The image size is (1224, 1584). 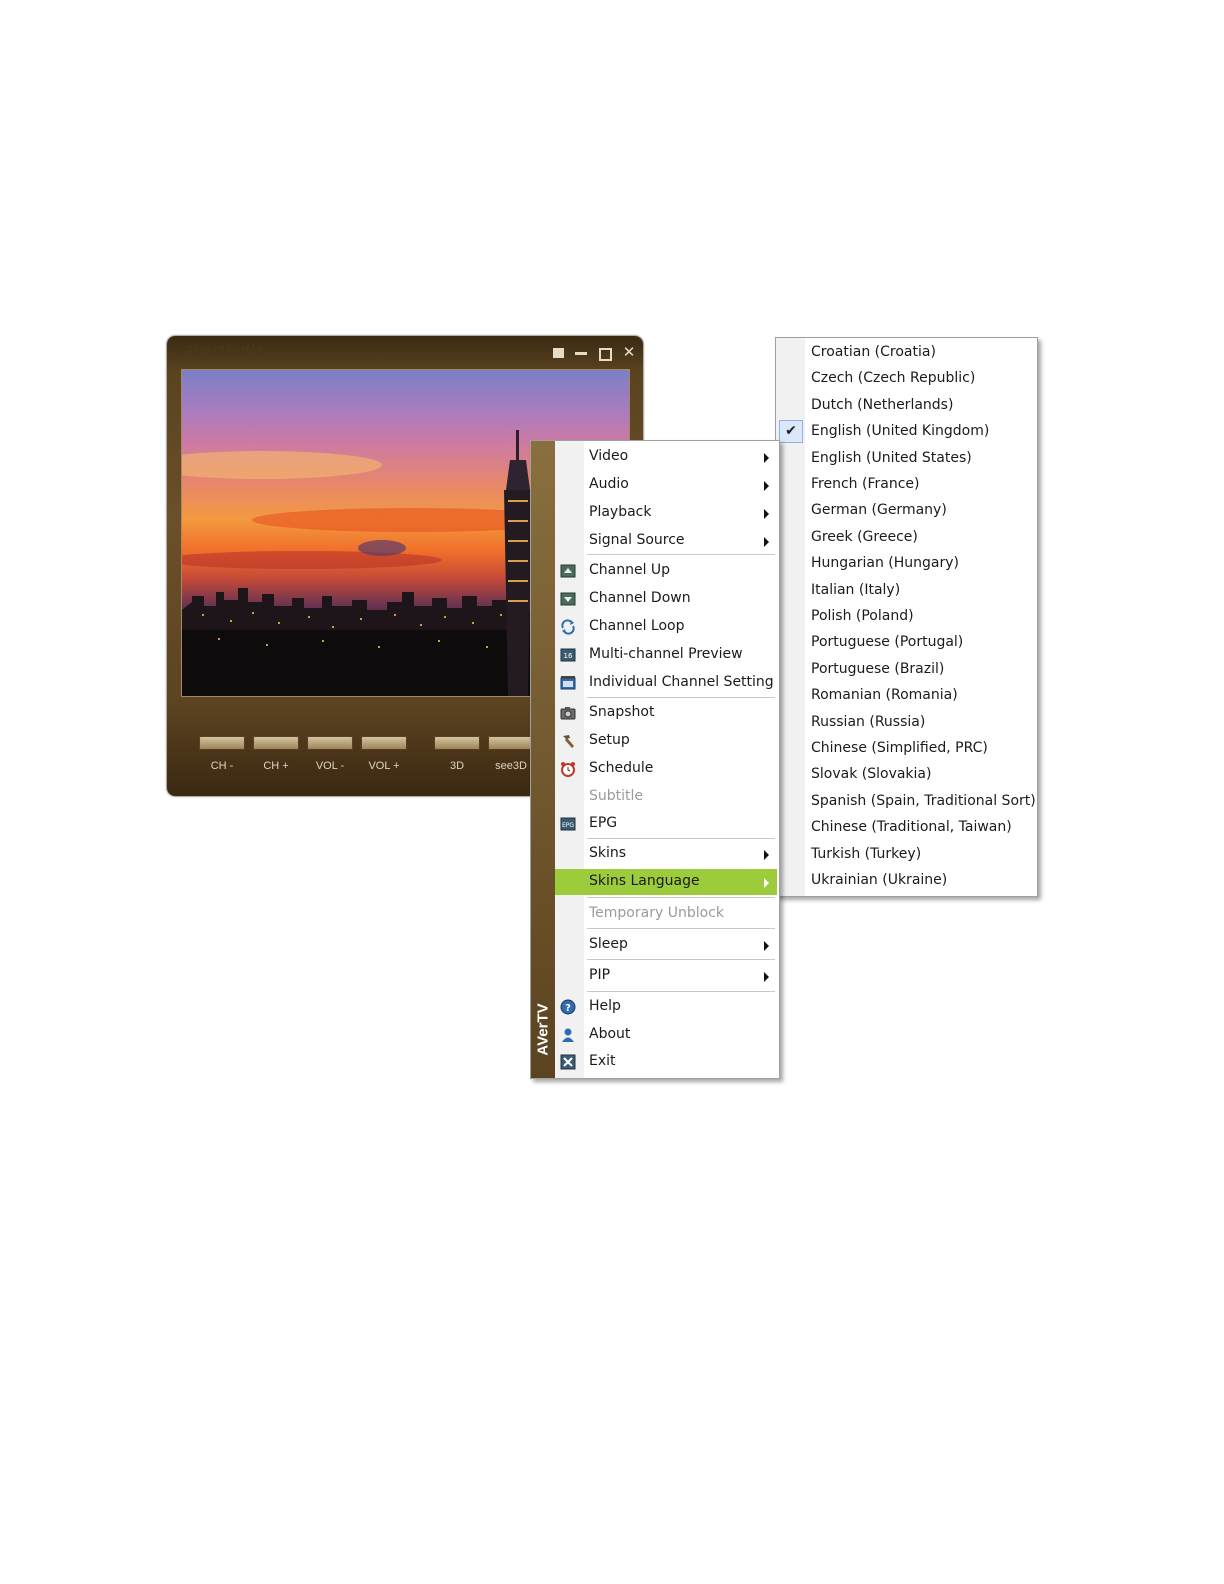 What do you see at coordinates (666, 769) in the screenshot?
I see `menu-item-schedule: Schedule` at bounding box center [666, 769].